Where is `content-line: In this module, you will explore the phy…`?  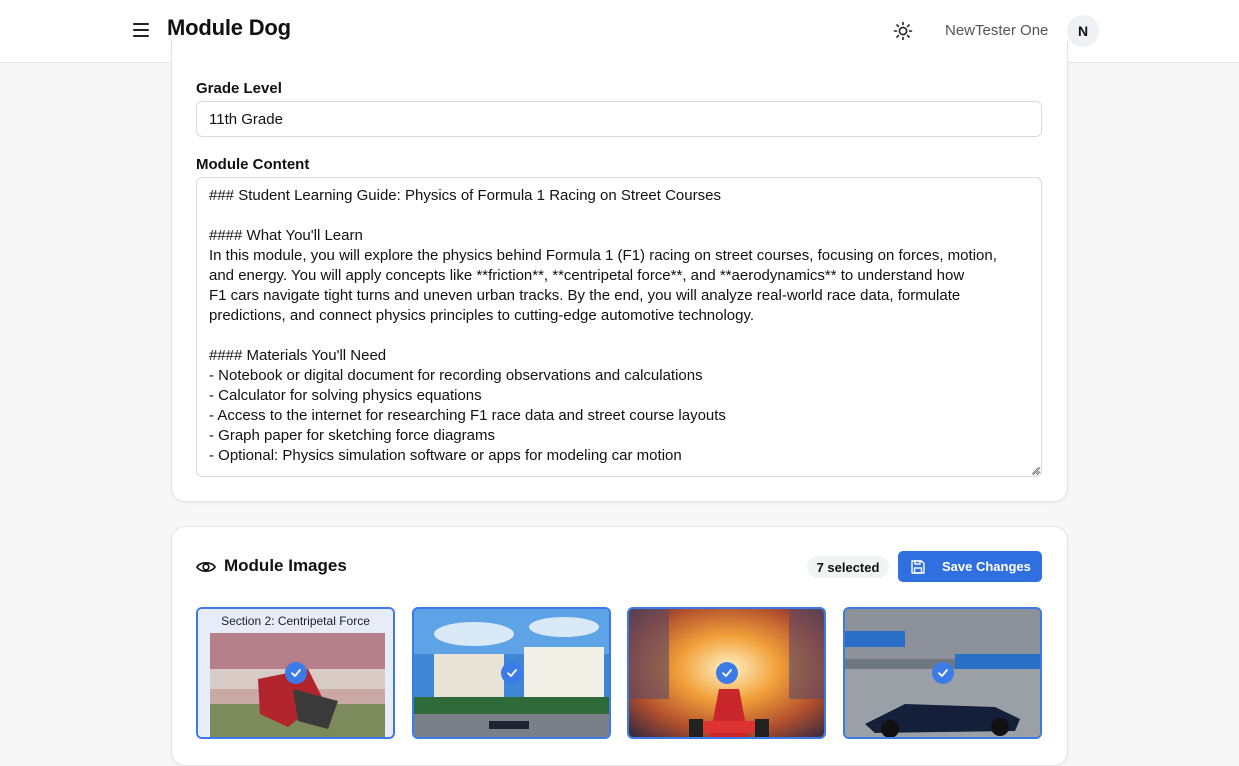
content-line: In this module, you will explore the phy… is located at coordinates (603, 255).